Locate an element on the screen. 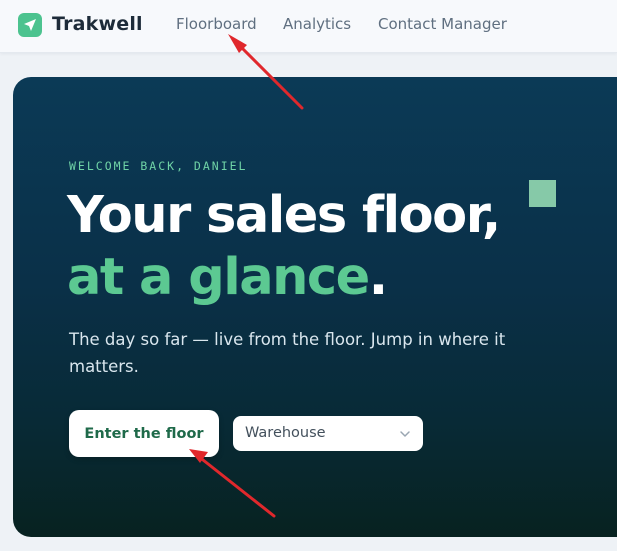 The height and width of the screenshot is (551, 617). location-select: Warehouse is located at coordinates (328, 433).